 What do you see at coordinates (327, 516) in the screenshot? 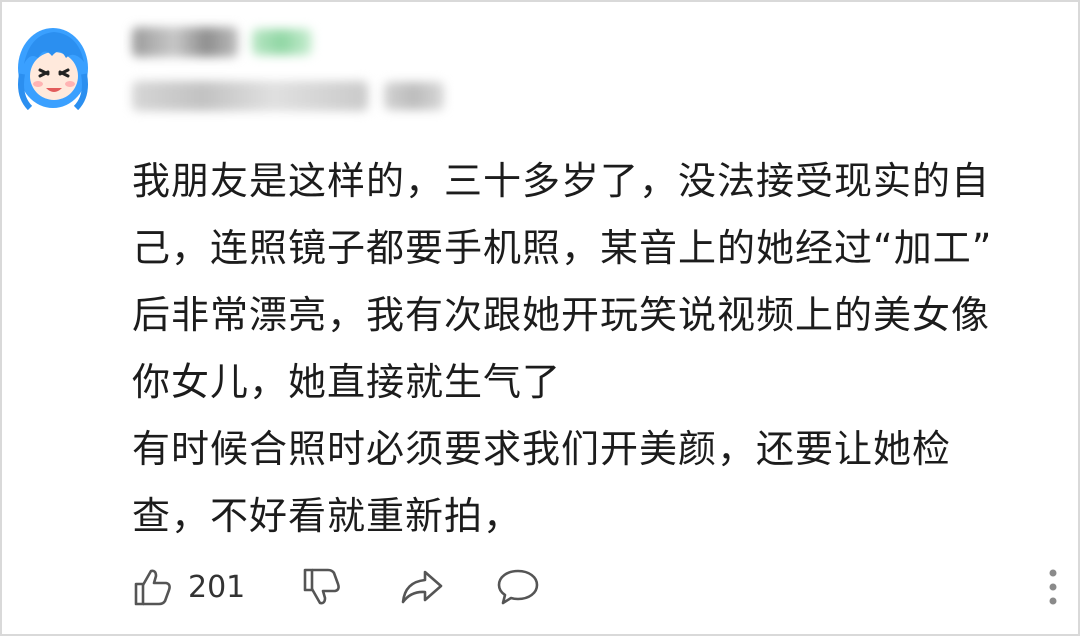
I see `comment-line: 查，不好看就重新拍，` at bounding box center [327, 516].